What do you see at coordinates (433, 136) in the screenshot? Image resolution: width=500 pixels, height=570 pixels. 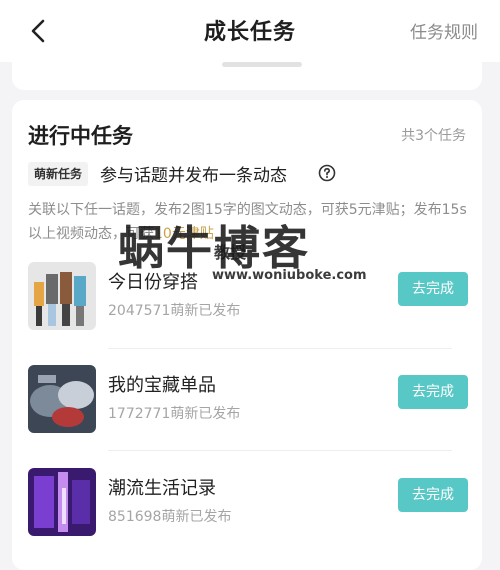 I see `task-count: 共3个任务` at bounding box center [433, 136].